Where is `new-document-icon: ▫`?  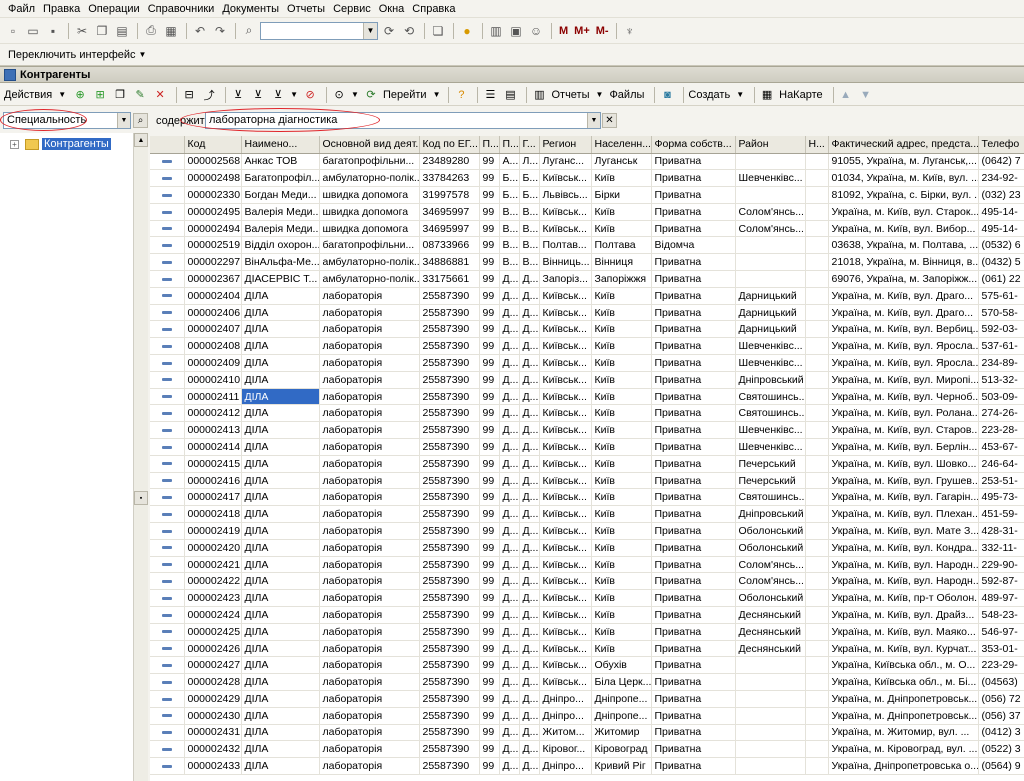
new-document-icon: ▫ is located at coordinates (13, 31).